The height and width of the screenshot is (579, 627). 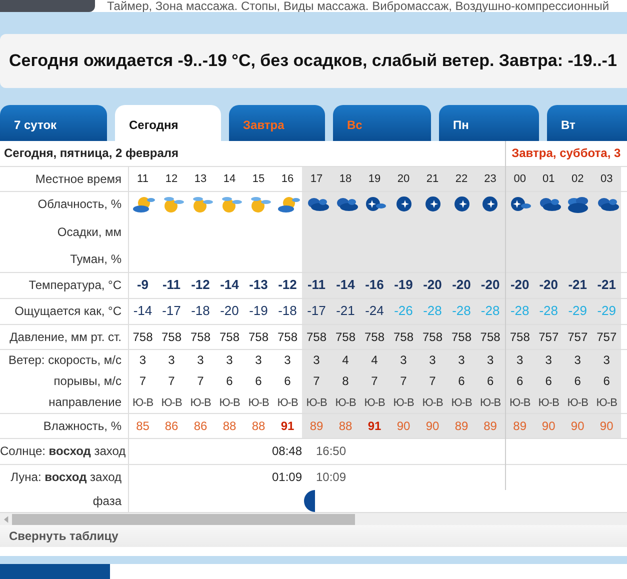 What do you see at coordinates (143, 425) in the screenshot?
I see `humidity-value: 85` at bounding box center [143, 425].